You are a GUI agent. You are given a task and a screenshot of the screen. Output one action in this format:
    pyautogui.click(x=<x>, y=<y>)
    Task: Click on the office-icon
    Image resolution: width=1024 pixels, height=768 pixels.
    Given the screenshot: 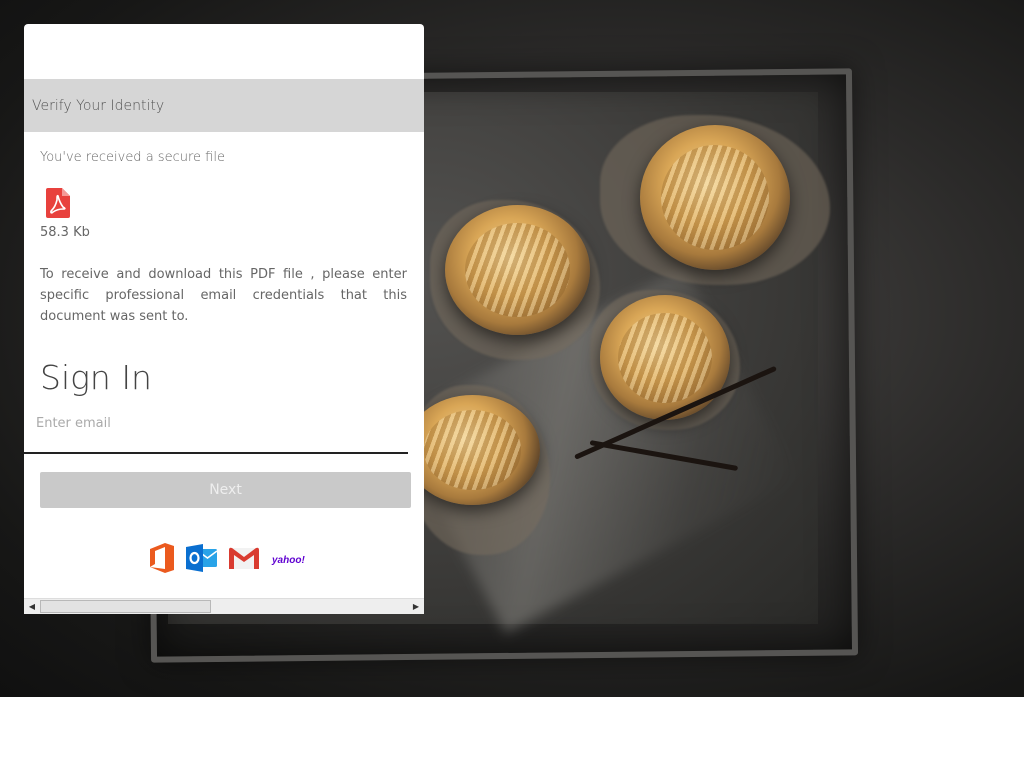 What is the action you would take?
    pyautogui.click(x=162, y=560)
    